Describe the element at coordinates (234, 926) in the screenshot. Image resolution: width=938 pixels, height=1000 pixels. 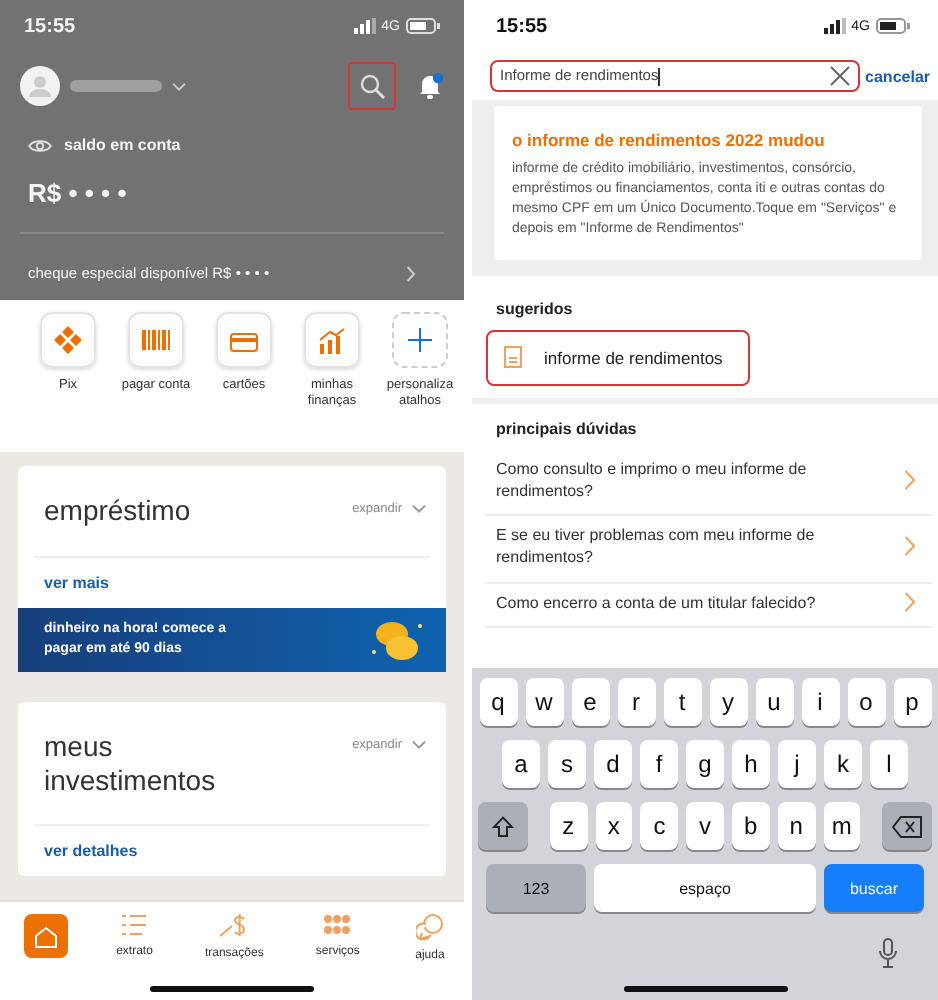
I see `dollar-icon` at that location.